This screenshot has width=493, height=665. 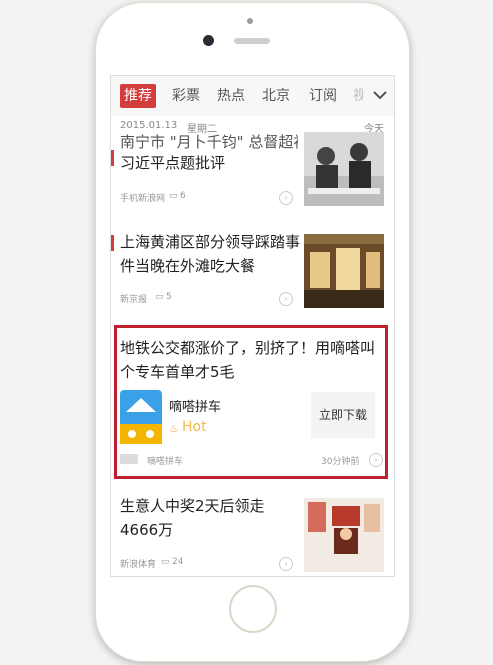 I want to click on ad-source: 嘀嗒拼车, so click(x=165, y=462).